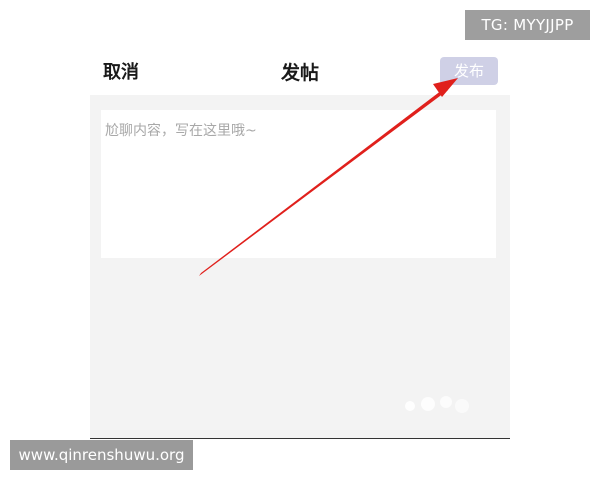  I want to click on watermark-website: www.qinrenshuwu.org, so click(101, 455).